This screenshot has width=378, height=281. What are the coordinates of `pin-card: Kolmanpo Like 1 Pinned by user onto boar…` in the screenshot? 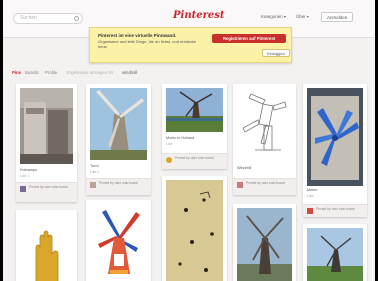 It's located at (46, 143).